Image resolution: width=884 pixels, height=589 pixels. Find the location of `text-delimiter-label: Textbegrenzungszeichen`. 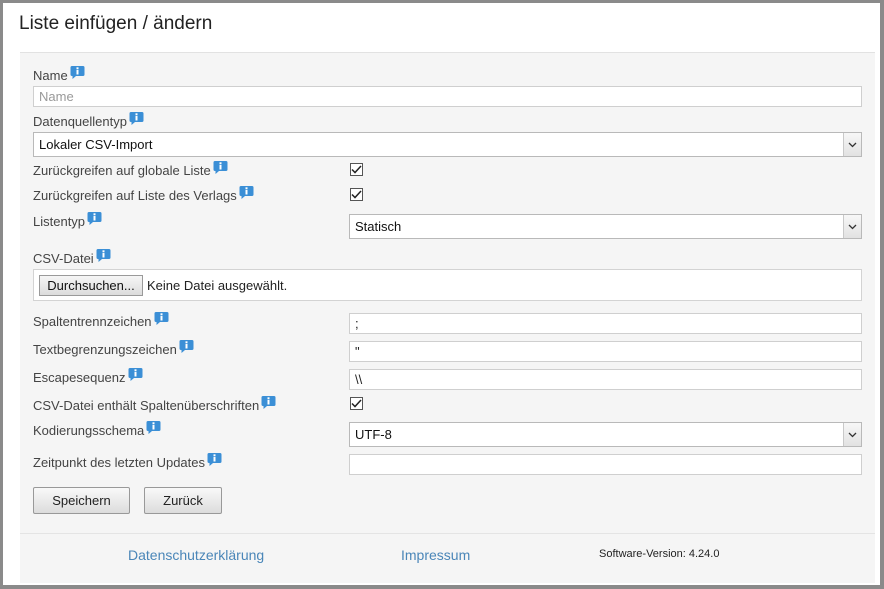

text-delimiter-label: Textbegrenzungszeichen is located at coordinates (113, 348).